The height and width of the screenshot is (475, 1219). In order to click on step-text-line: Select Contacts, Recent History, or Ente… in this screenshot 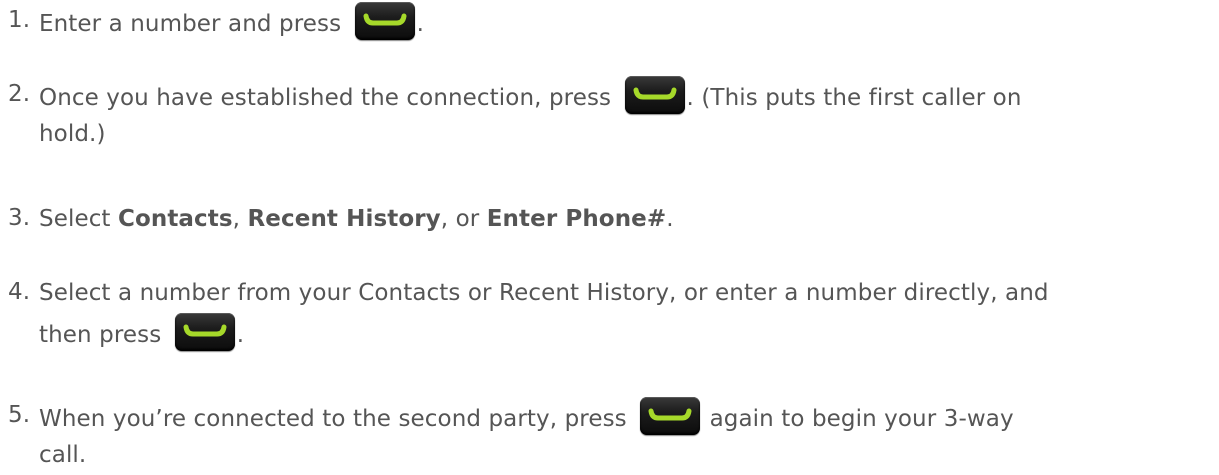, I will do `click(621, 219)`.